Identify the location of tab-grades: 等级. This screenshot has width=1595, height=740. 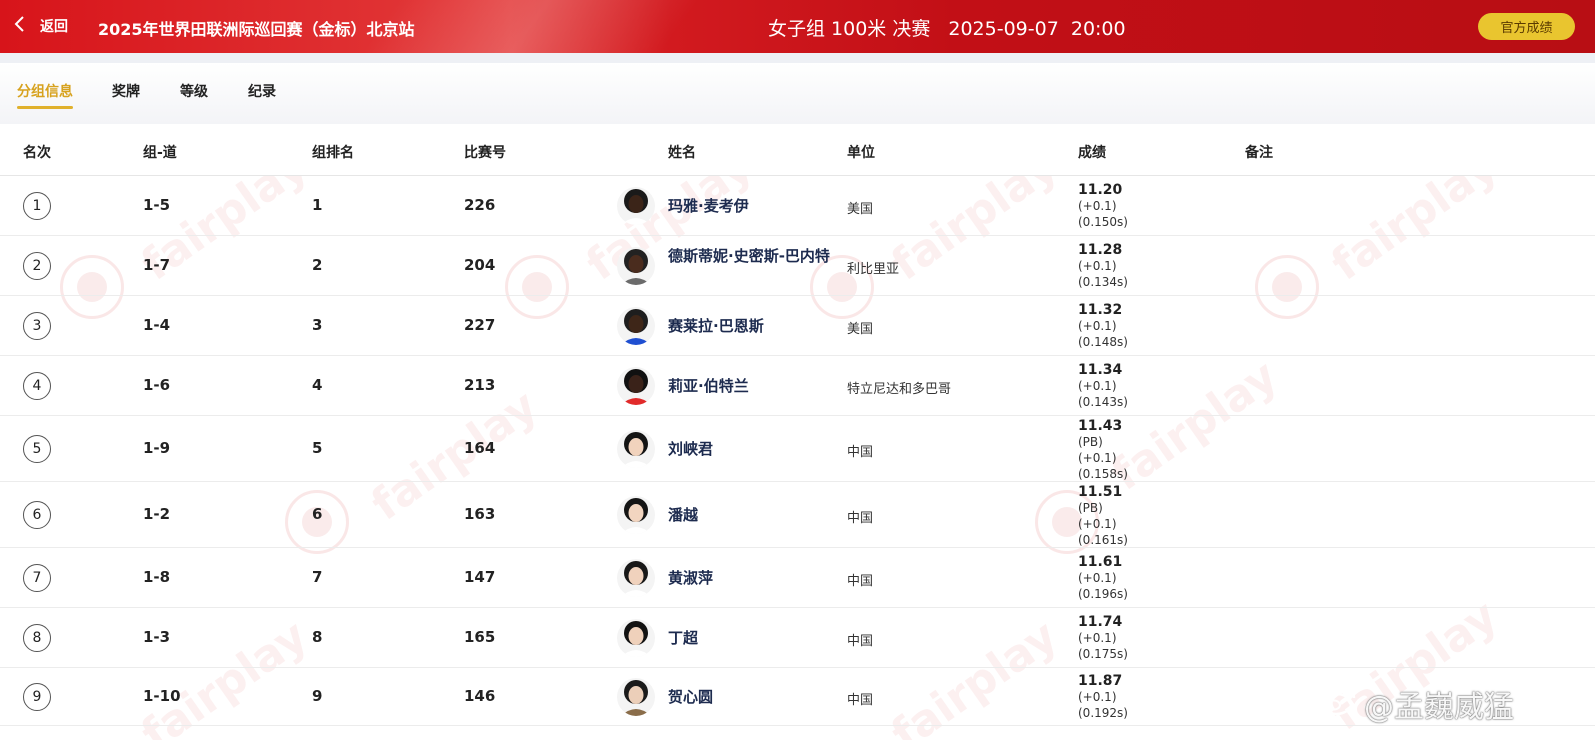
(194, 91).